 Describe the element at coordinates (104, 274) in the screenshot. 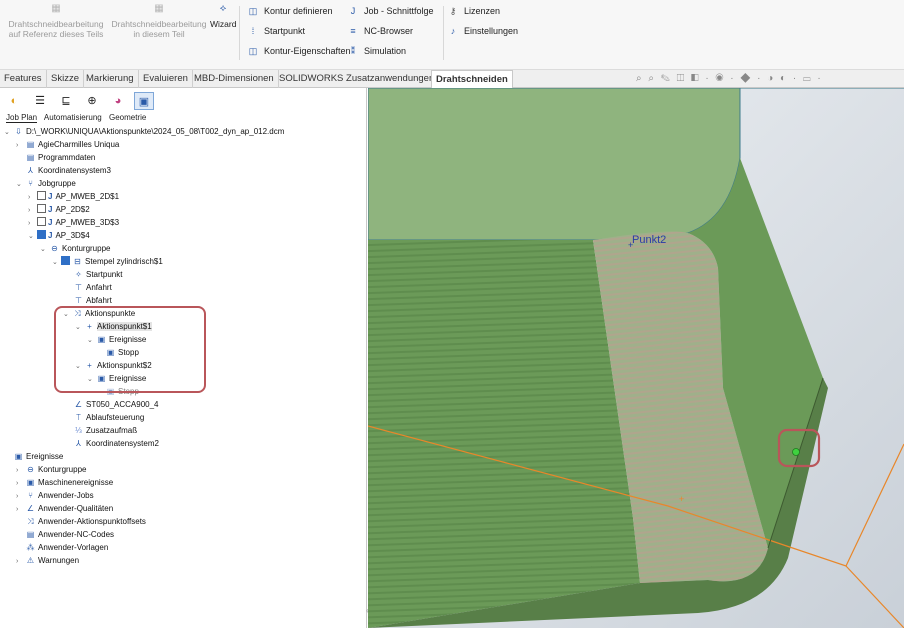

I see `tree-label: Startpunkt` at that location.